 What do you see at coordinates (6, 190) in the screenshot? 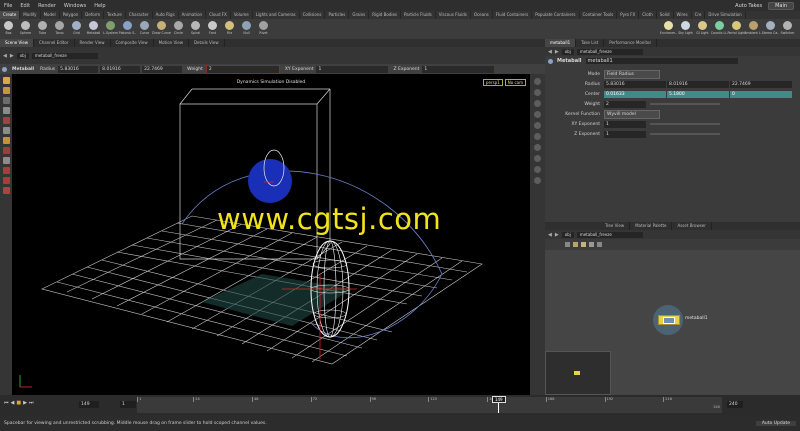
I see `sculpt-tool-icon` at bounding box center [6, 190].